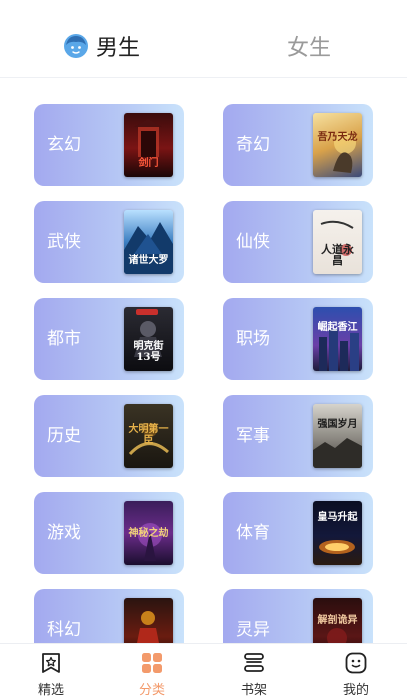  Describe the element at coordinates (148, 339) in the screenshot. I see `book-cover: 明克街13号` at that location.